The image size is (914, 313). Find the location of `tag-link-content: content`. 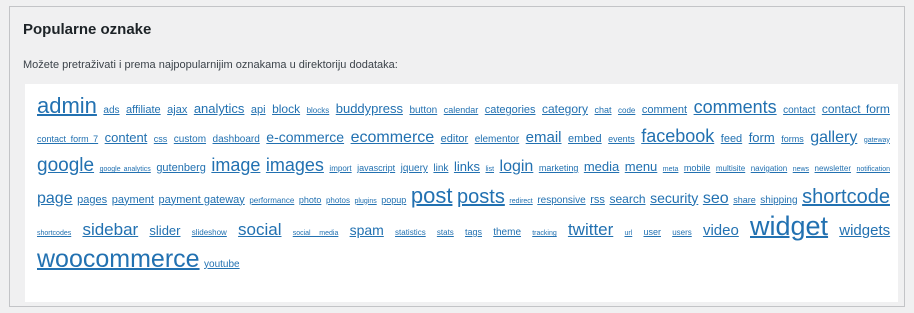

tag-link-content: content is located at coordinates (126, 137).